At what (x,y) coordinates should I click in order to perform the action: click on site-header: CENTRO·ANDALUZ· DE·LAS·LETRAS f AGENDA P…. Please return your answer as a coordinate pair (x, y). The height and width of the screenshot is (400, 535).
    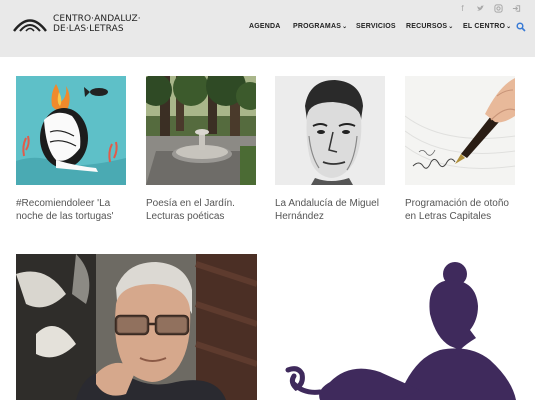
    Looking at the image, I should click on (267, 28).